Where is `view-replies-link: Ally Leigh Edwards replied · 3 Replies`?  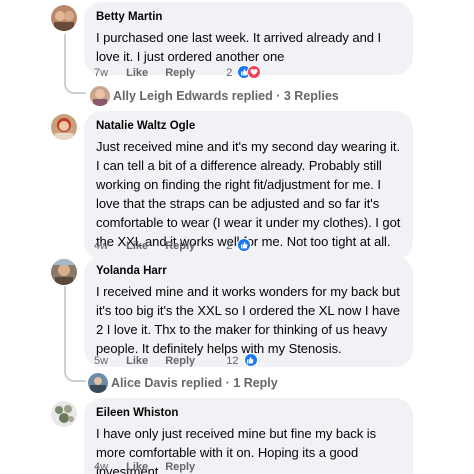 view-replies-link: Ally Leigh Edwards replied · 3 Replies is located at coordinates (226, 96).